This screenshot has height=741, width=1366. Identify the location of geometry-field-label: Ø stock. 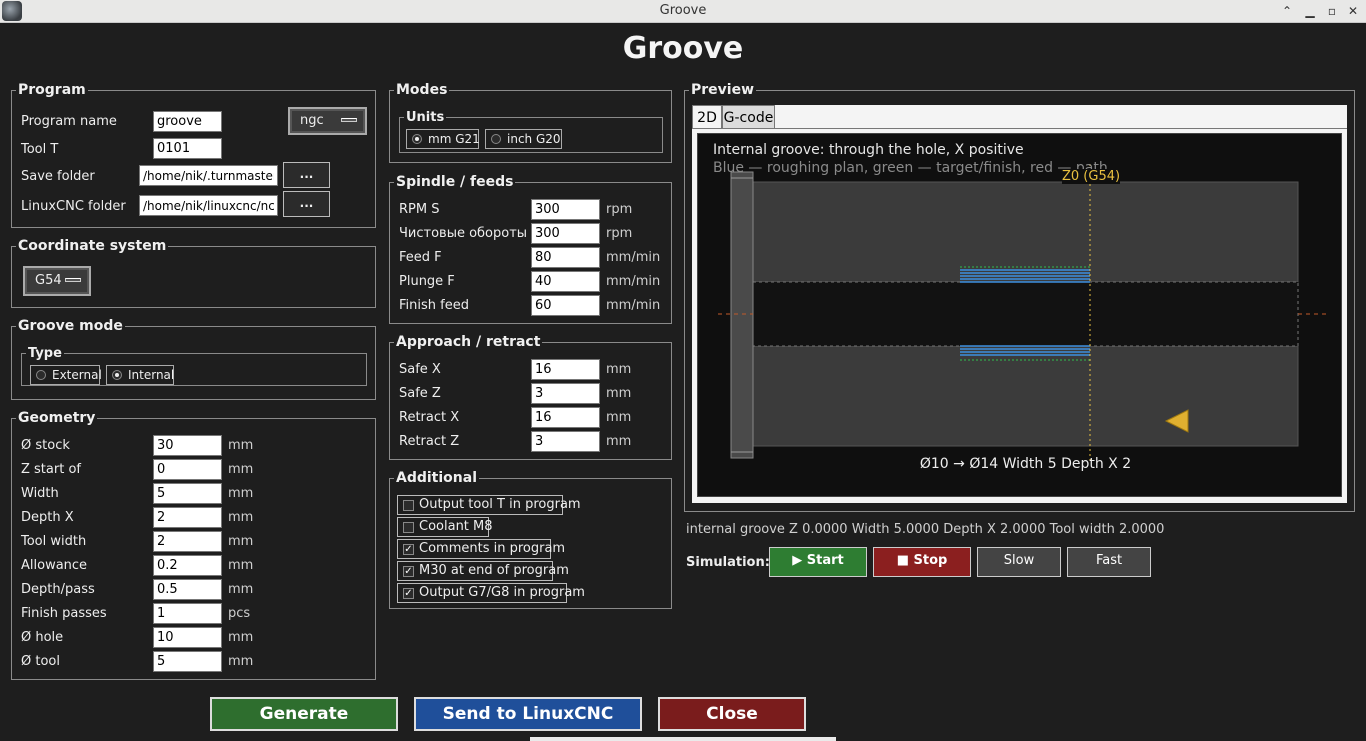
(45, 445).